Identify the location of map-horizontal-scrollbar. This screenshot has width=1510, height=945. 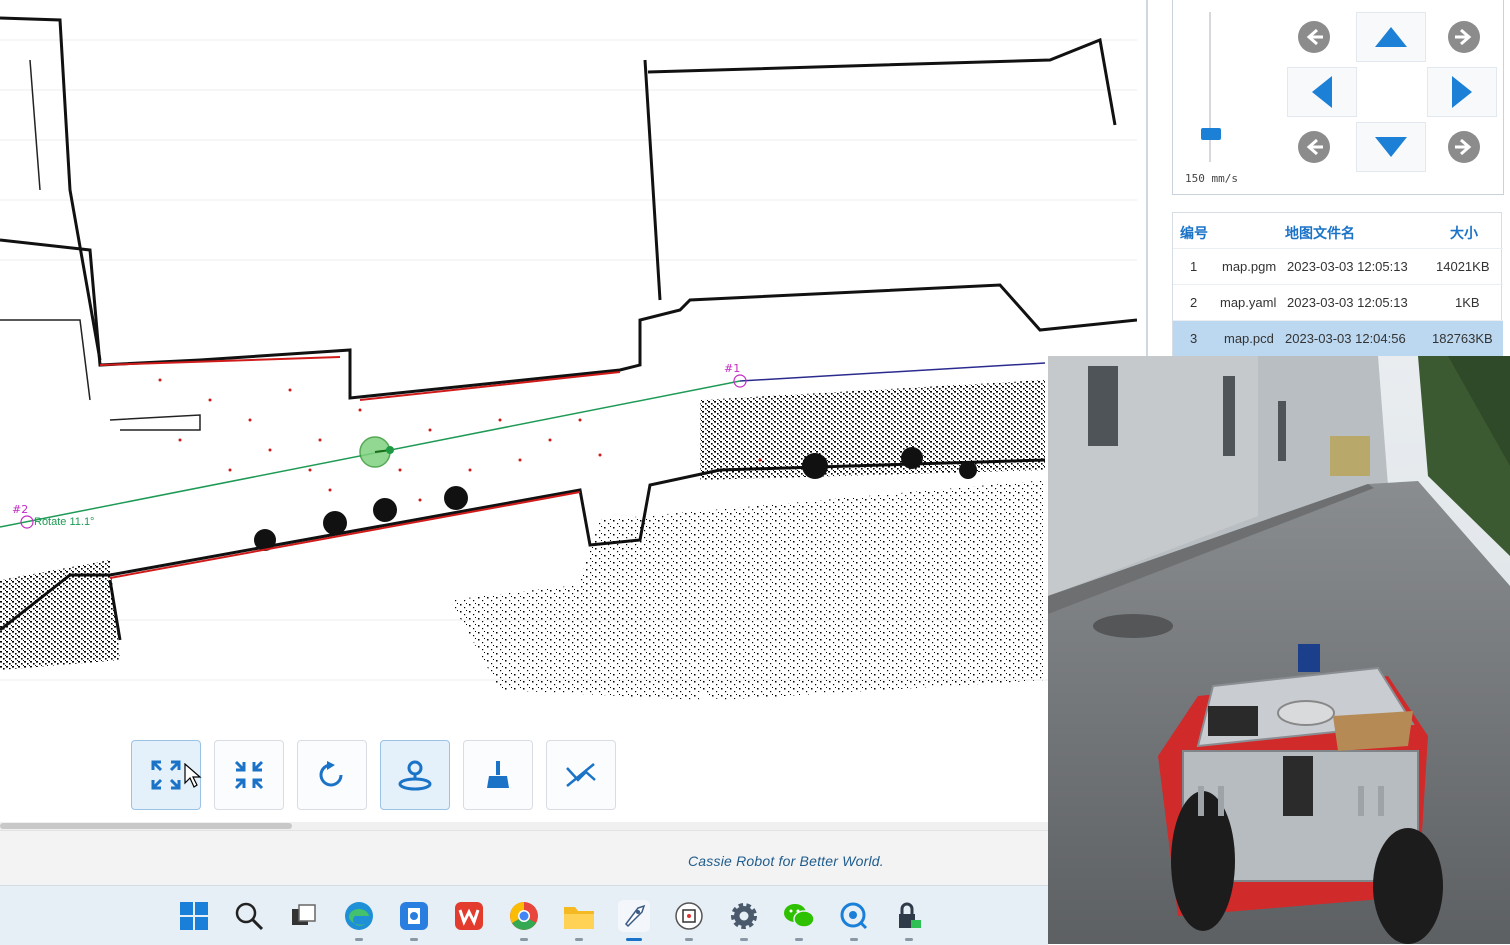
(524, 826).